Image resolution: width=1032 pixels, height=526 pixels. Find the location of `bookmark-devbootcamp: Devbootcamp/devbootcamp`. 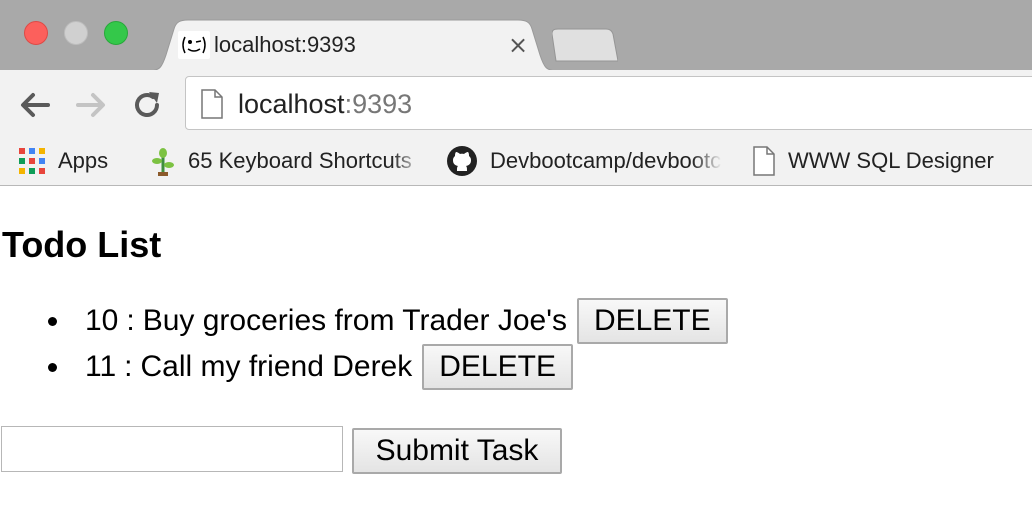

bookmark-devbootcamp: Devbootcamp/devbootcamp is located at coordinates (584, 161).